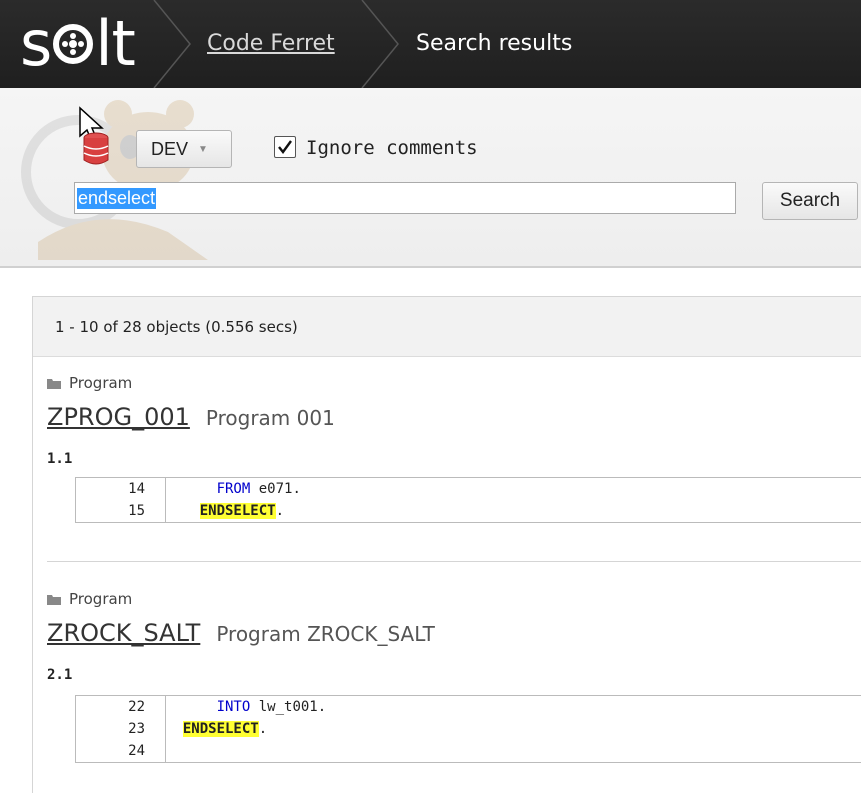 Image resolution: width=861 pixels, height=793 pixels. Describe the element at coordinates (392, 148) in the screenshot. I see `ignore-comments-label: Ignore comments` at that location.